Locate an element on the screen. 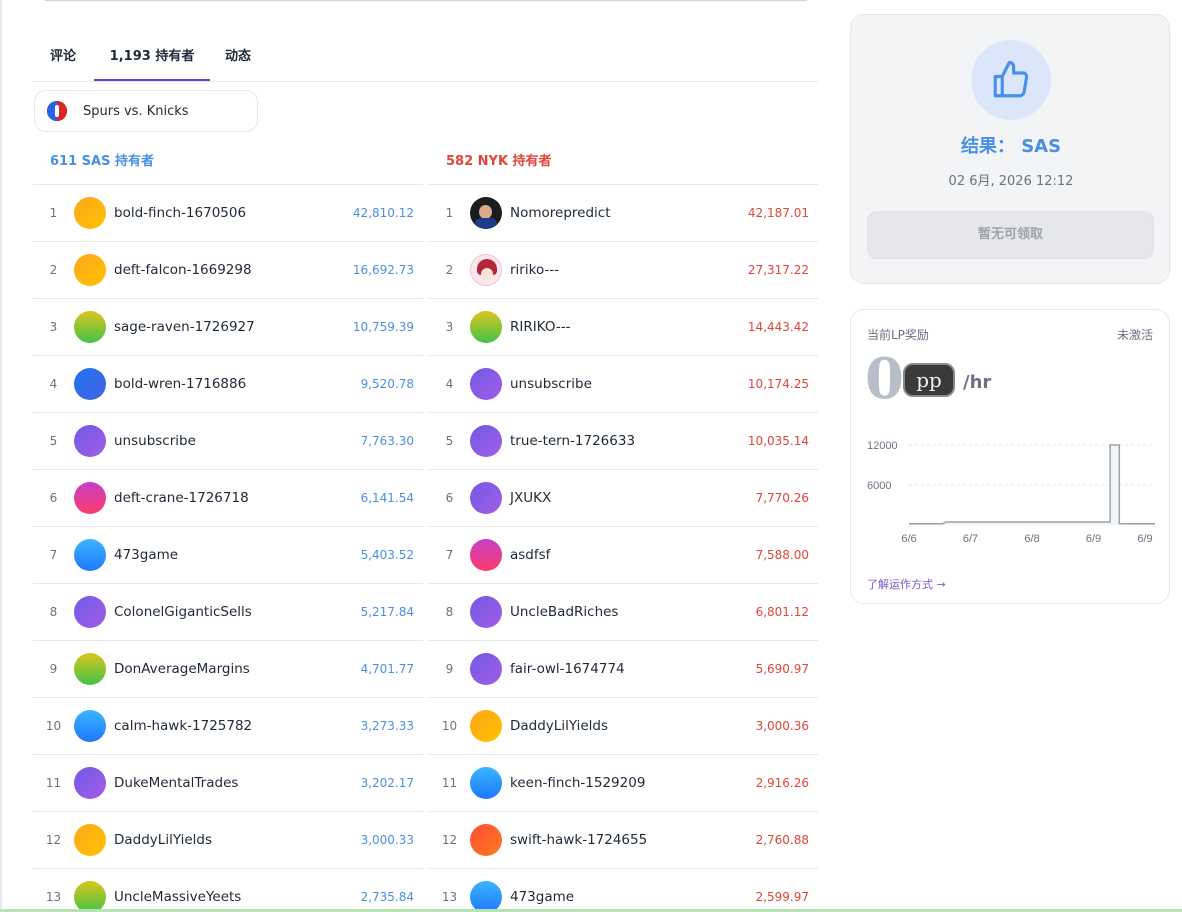  pp-token-icon: pp is located at coordinates (929, 380).